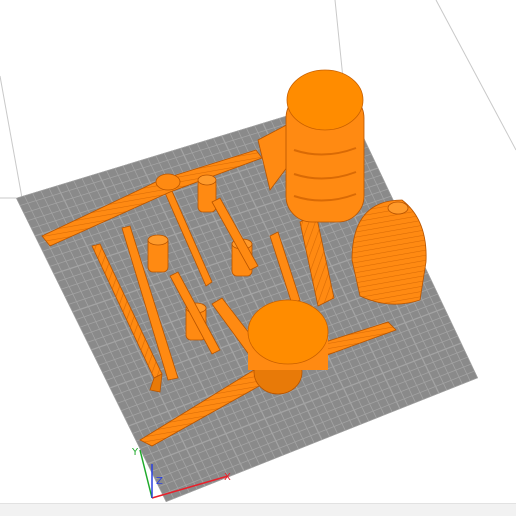 This screenshot has width=516, height=520. Describe the element at coordinates (135, 452) in the screenshot. I see `axis-y-label: Y` at that location.